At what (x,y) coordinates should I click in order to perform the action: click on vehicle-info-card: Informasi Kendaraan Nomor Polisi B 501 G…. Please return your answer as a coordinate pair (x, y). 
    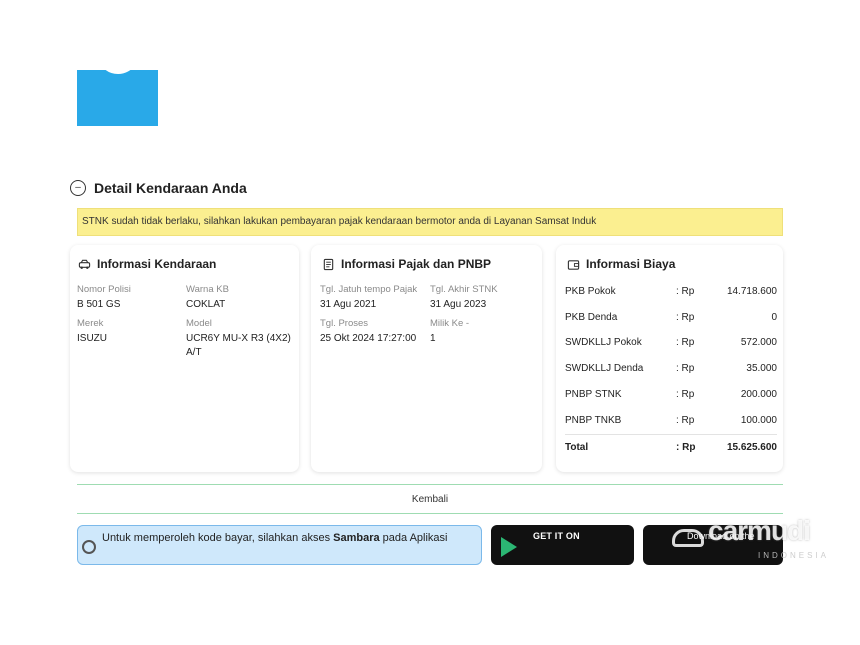
    Looking at the image, I should click on (184, 358).